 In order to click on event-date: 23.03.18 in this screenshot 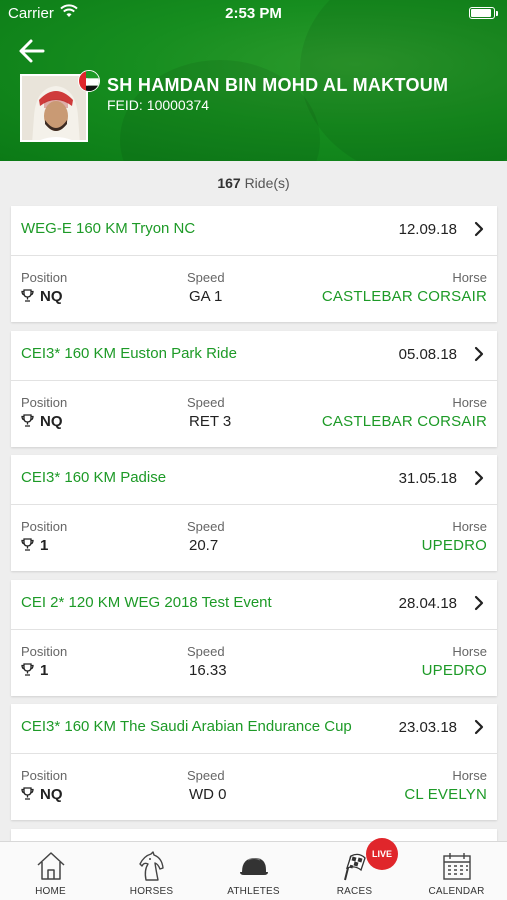, I will do `click(427, 727)`.